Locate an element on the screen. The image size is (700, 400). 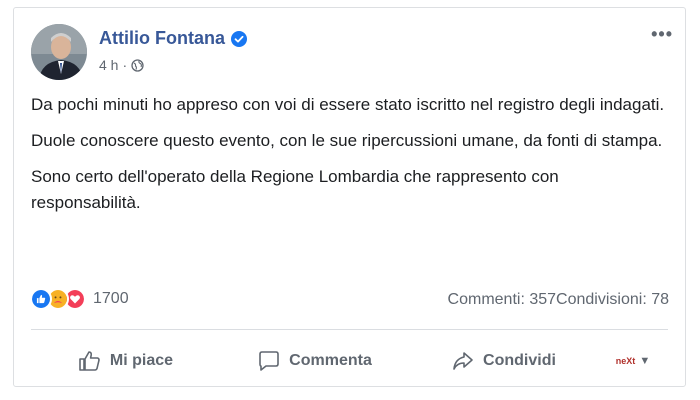
engagement-counts: Commenti: 357Condivisioni: 78 is located at coordinates (558, 300).